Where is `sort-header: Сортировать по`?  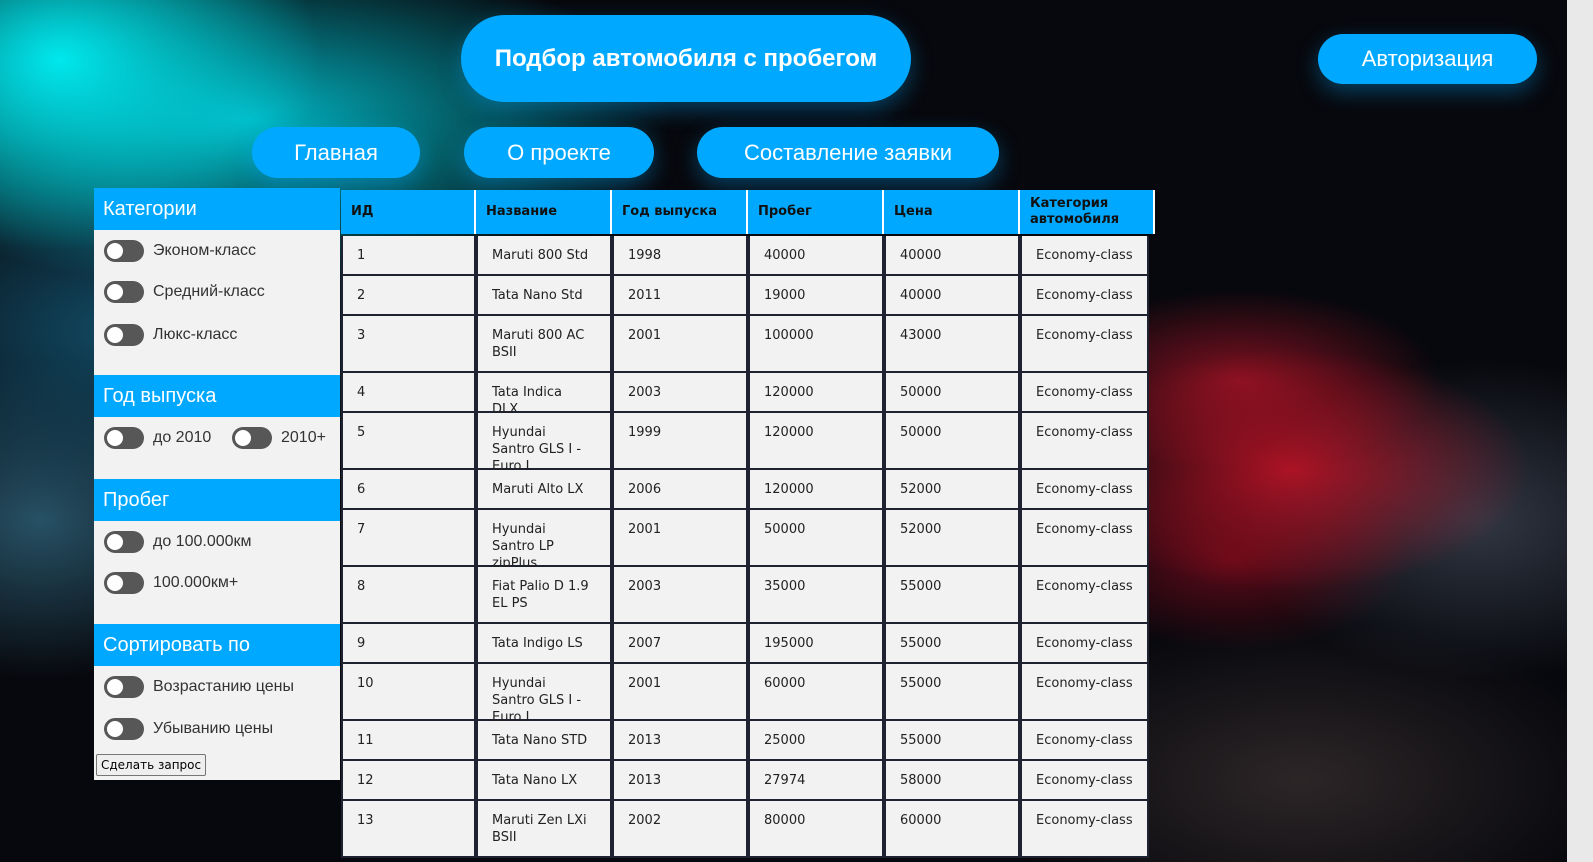 sort-header: Сортировать по is located at coordinates (217, 645).